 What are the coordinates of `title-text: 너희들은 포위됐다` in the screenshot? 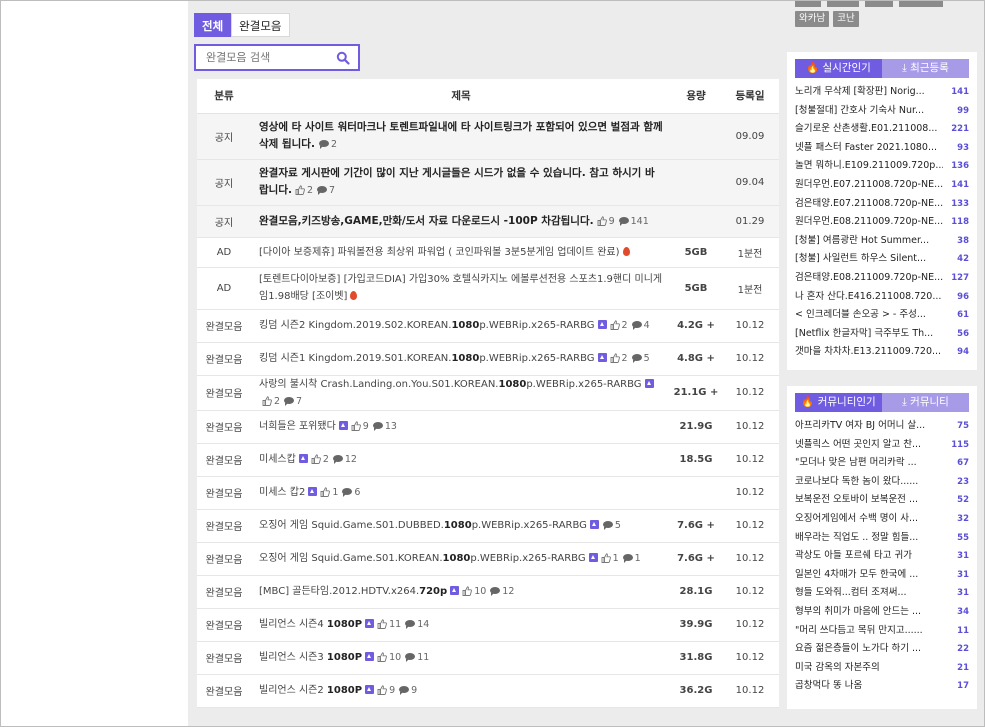 It's located at (297, 426).